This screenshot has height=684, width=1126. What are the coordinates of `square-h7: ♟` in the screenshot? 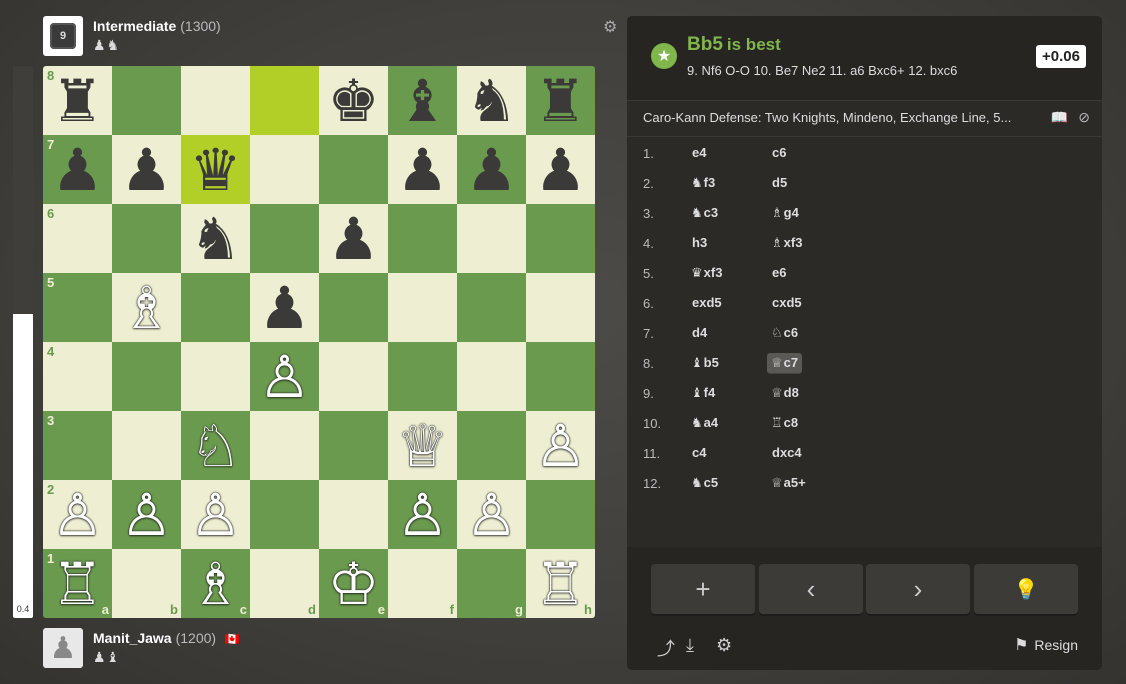 It's located at (560, 169).